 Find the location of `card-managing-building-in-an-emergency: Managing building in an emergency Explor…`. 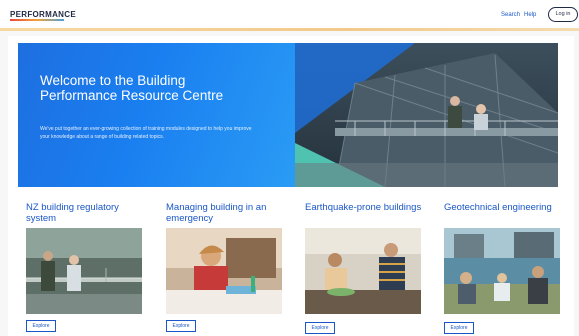

card-managing-building-in-an-emergency: Managing building in an emergency Explor… is located at coordinates (224, 264).